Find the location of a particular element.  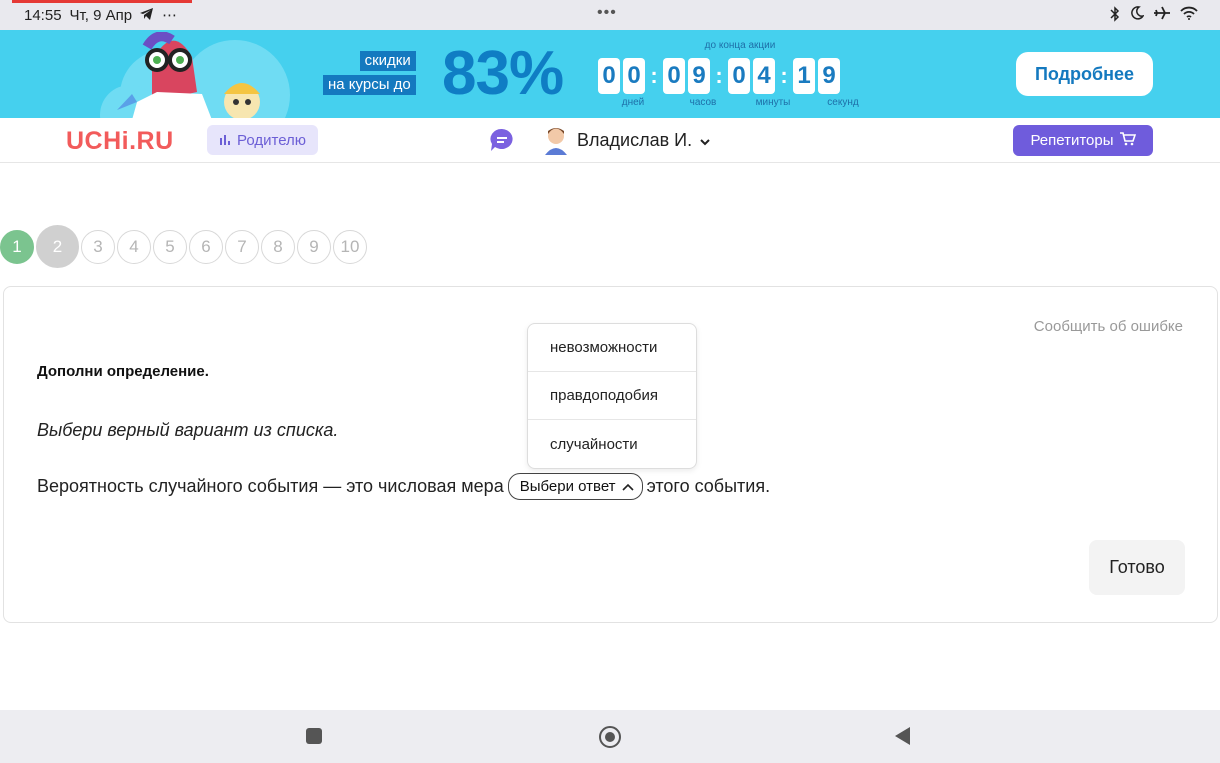

timer-digit: 4 is located at coordinates (764, 76).